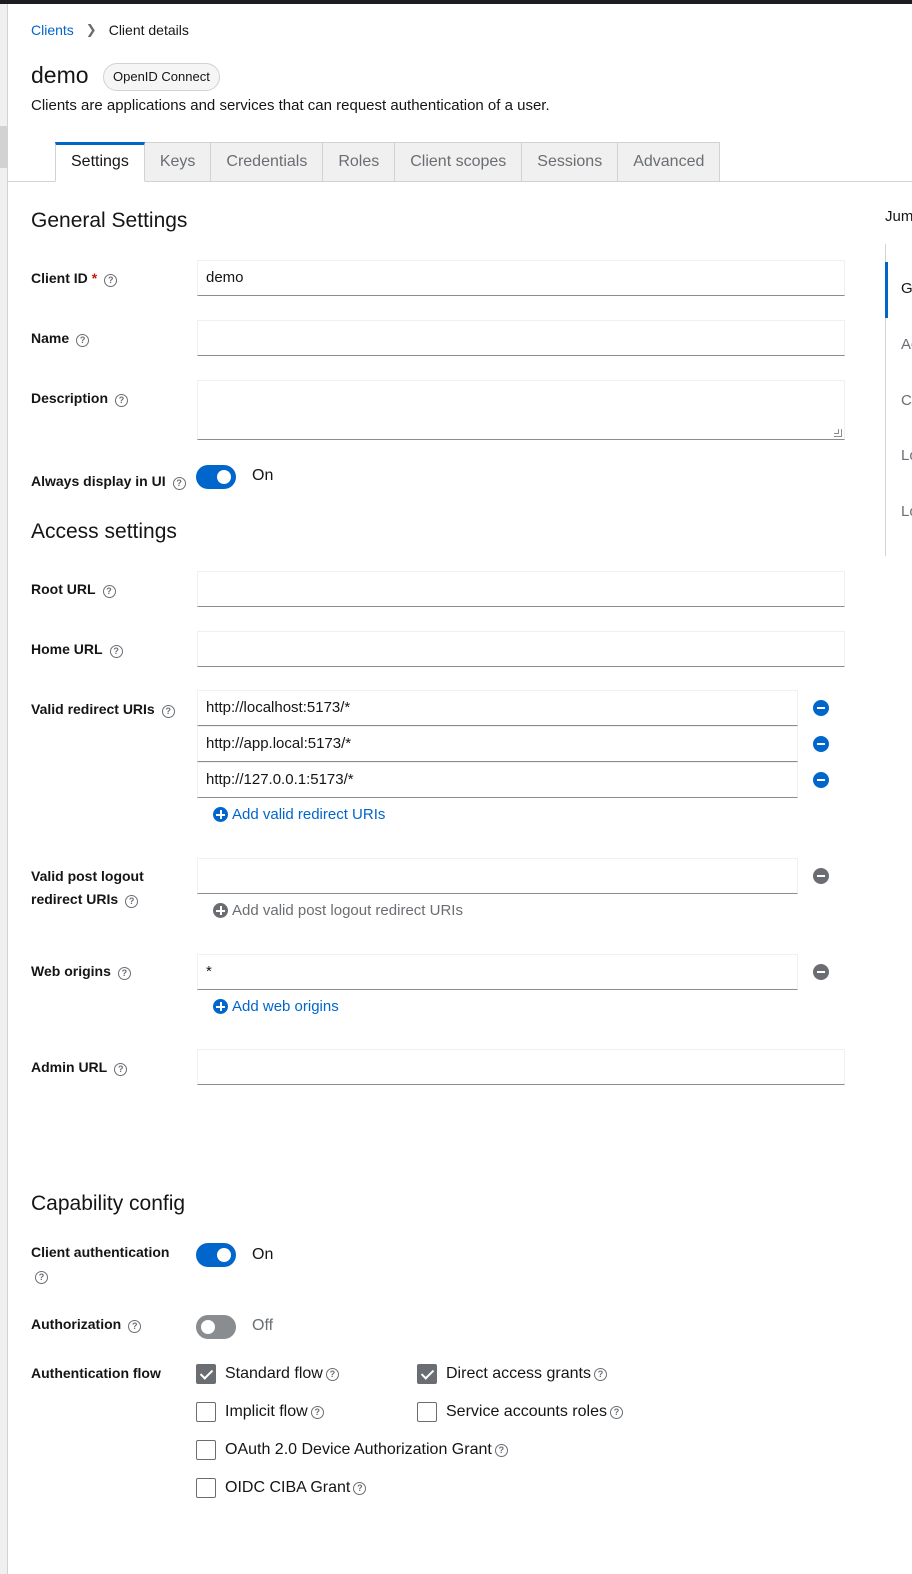  What do you see at coordinates (497, 780) in the screenshot?
I see `redirect-uri-input: http://127.0.0.1:5173/*` at bounding box center [497, 780].